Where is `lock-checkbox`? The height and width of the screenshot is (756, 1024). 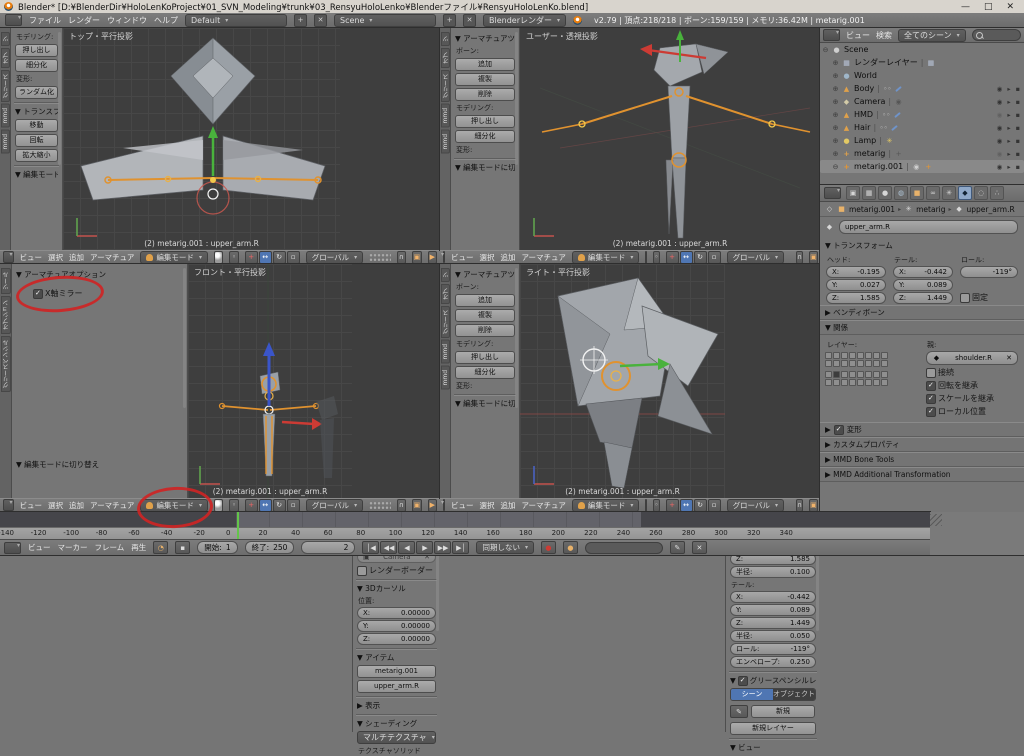
lock-checkbox is located at coordinates (965, 297).